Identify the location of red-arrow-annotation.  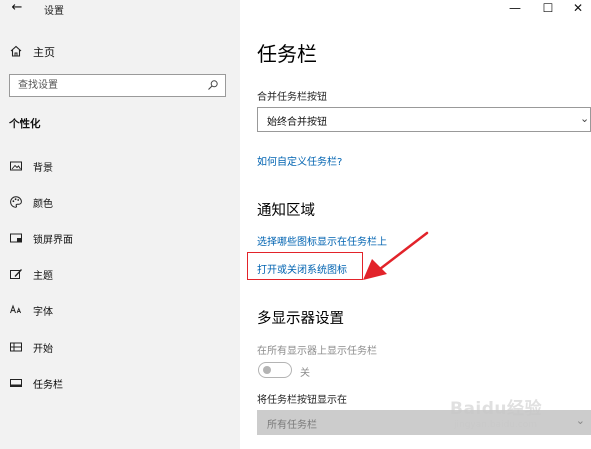
(396, 255).